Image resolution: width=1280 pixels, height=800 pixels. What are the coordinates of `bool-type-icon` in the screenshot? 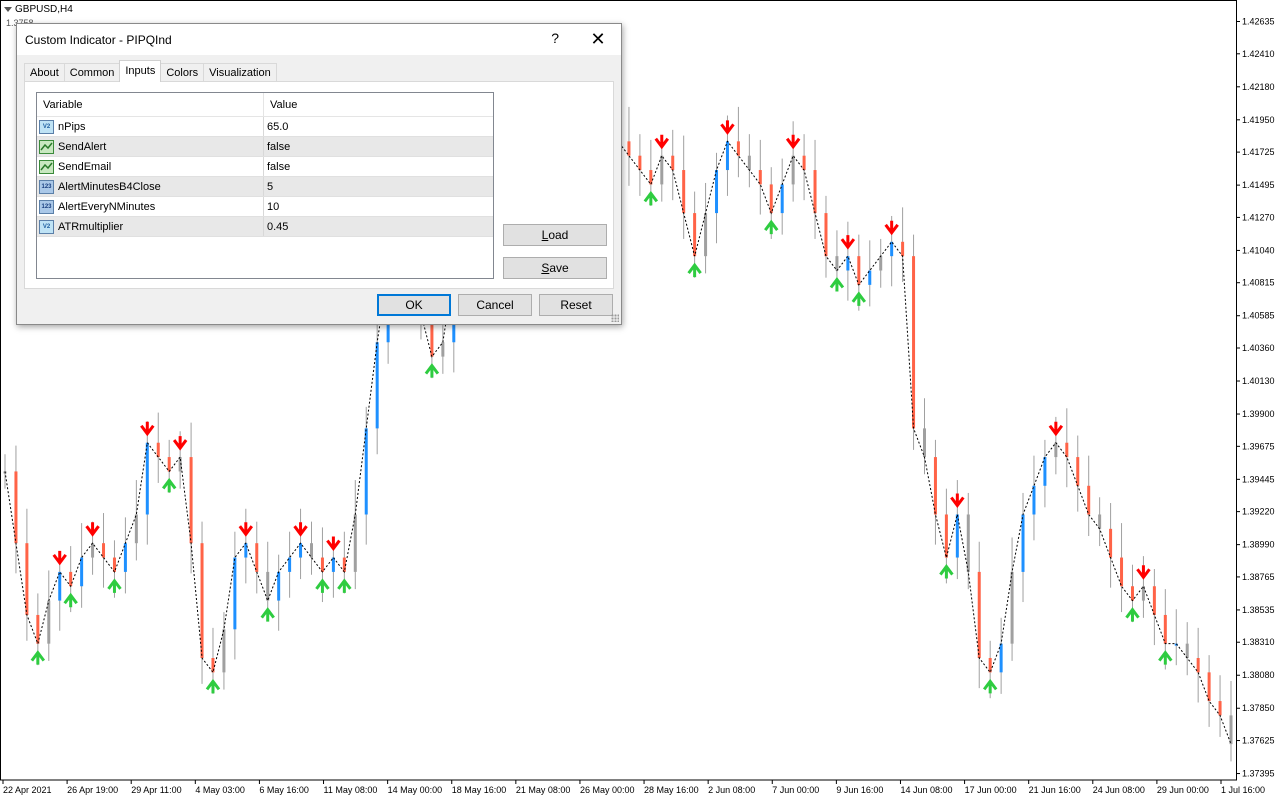 It's located at (46, 146).